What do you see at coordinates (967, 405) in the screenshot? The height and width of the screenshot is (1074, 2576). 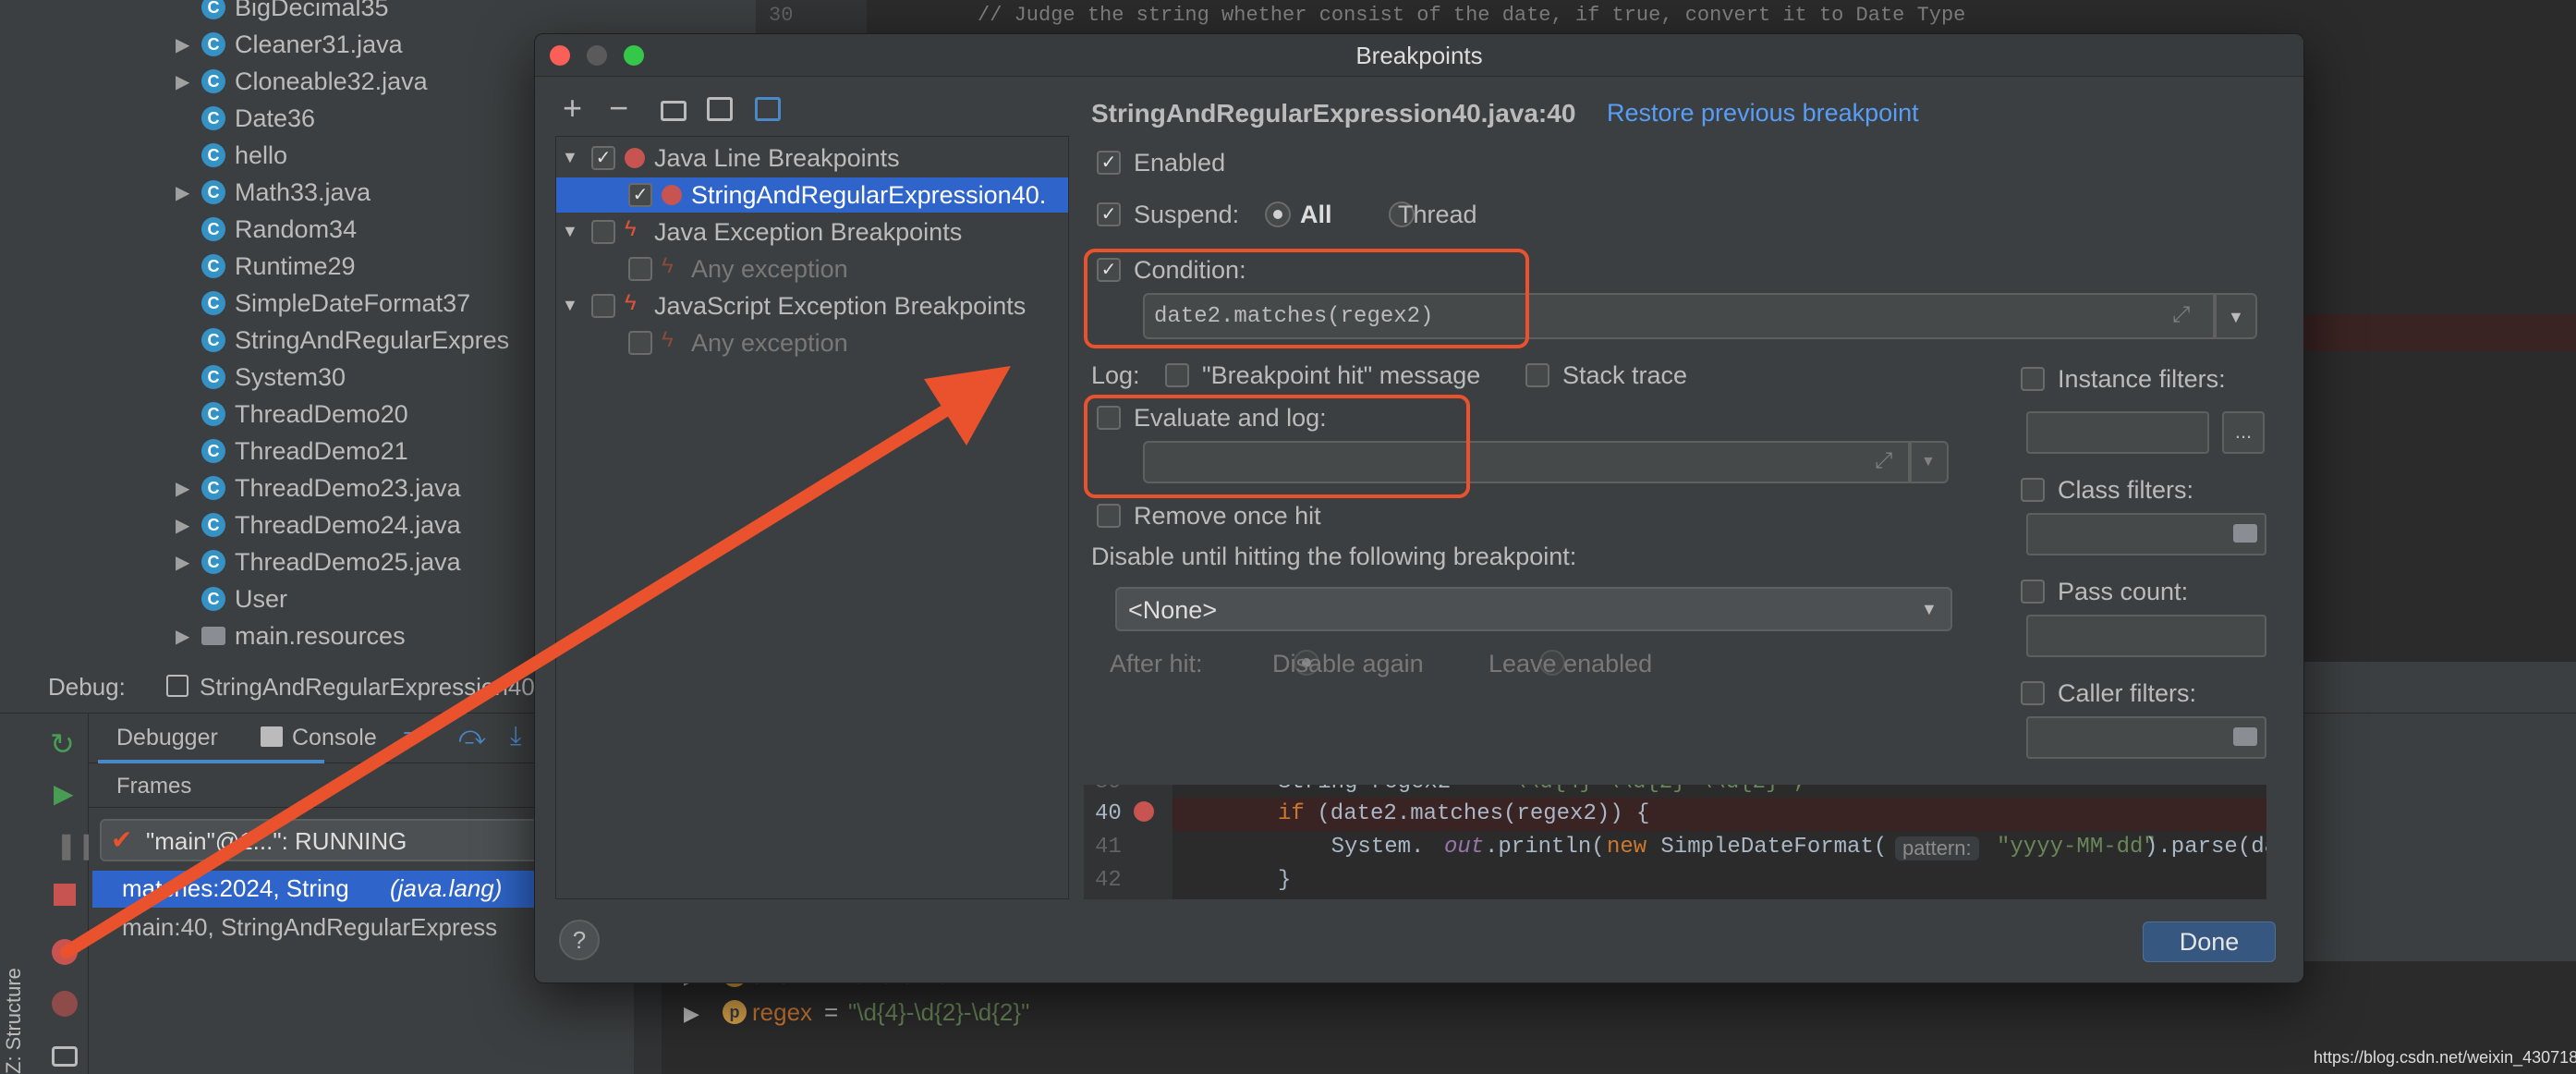 I see `annotation-arrow-head` at bounding box center [967, 405].